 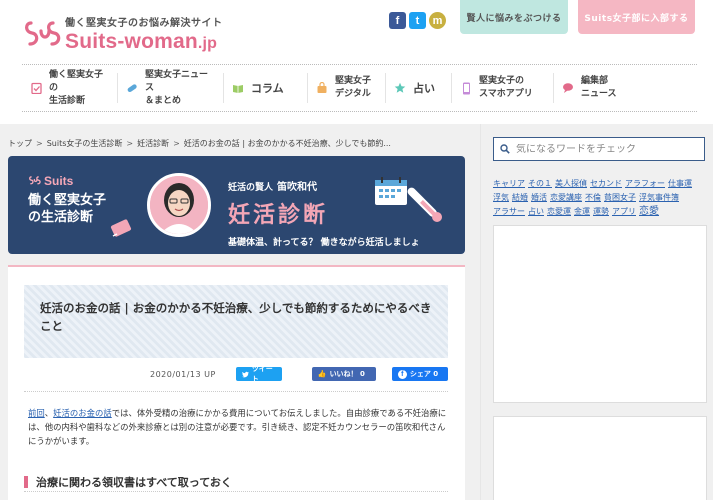 What do you see at coordinates (322, 88) in the screenshot?
I see `bag-icon` at bounding box center [322, 88].